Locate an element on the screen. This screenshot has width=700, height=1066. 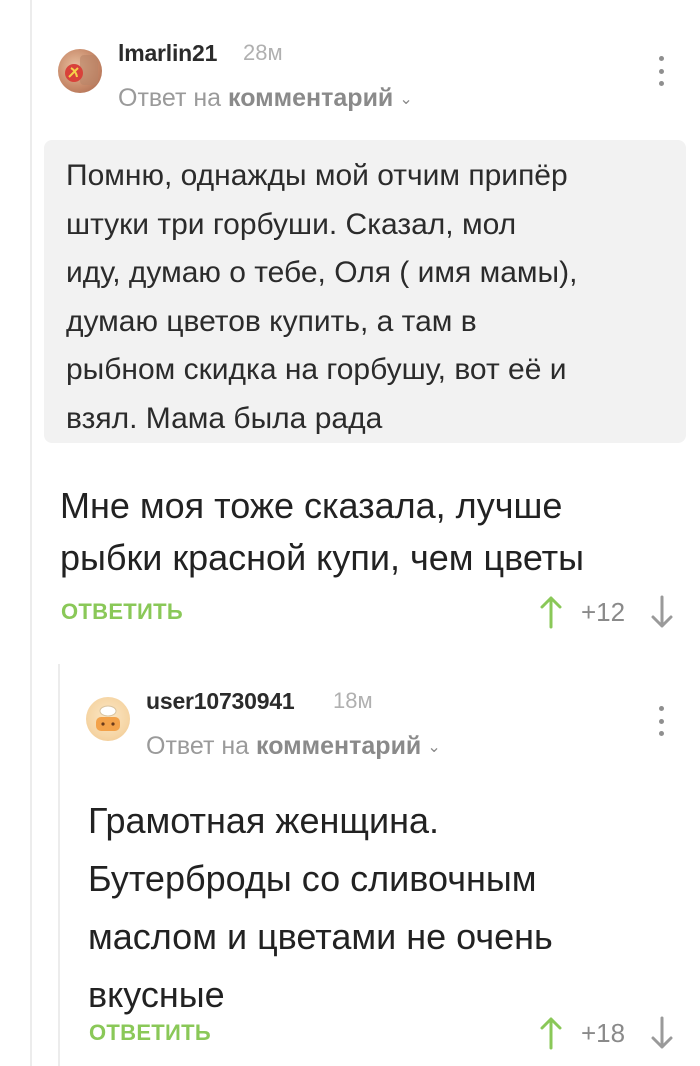
comment-time: 28м is located at coordinates (263, 52).